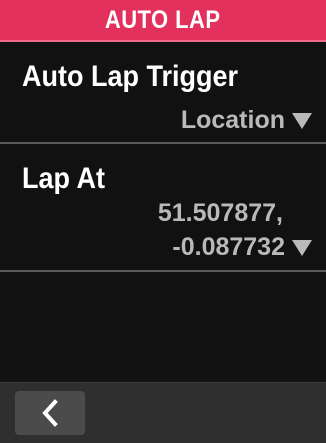  Describe the element at coordinates (163, 412) in the screenshot. I see `footer-bar` at that location.